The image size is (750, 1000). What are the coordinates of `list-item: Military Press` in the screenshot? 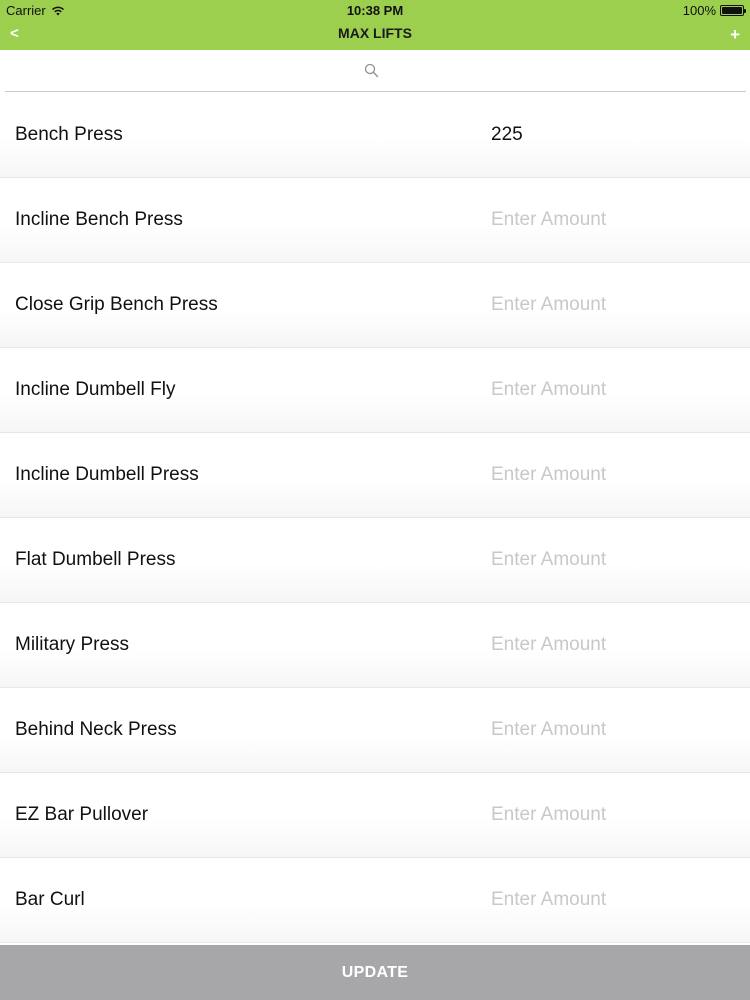 It's located at (375, 645).